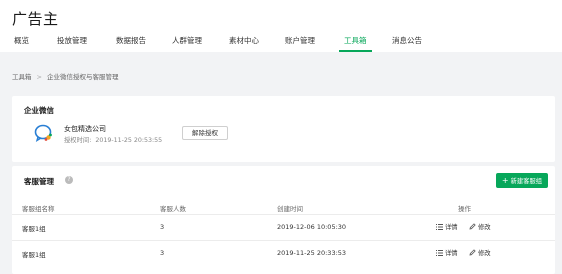  Describe the element at coordinates (355, 43) in the screenshot. I see `nav-item-toolbox: 工具箱` at that location.